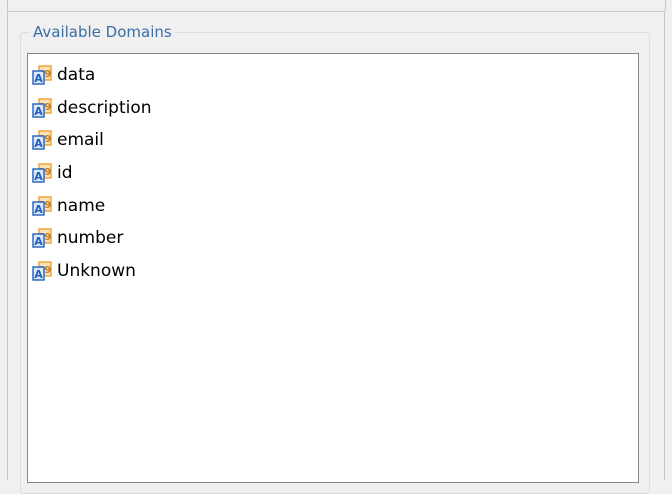 The width and height of the screenshot is (672, 494). I want to click on list-item-label: number, so click(90, 238).